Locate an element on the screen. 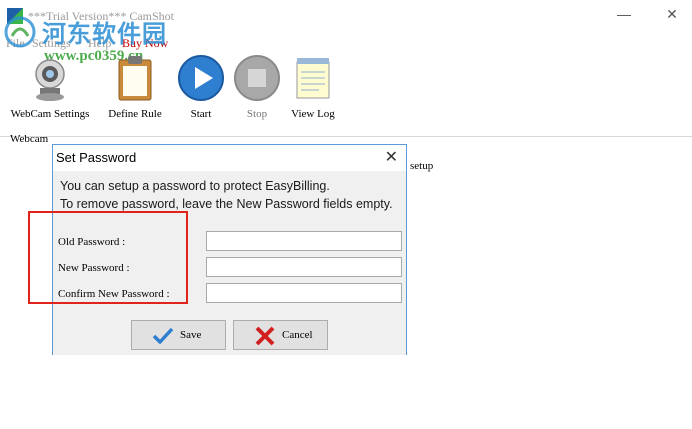  old-password-input is located at coordinates (304, 241).